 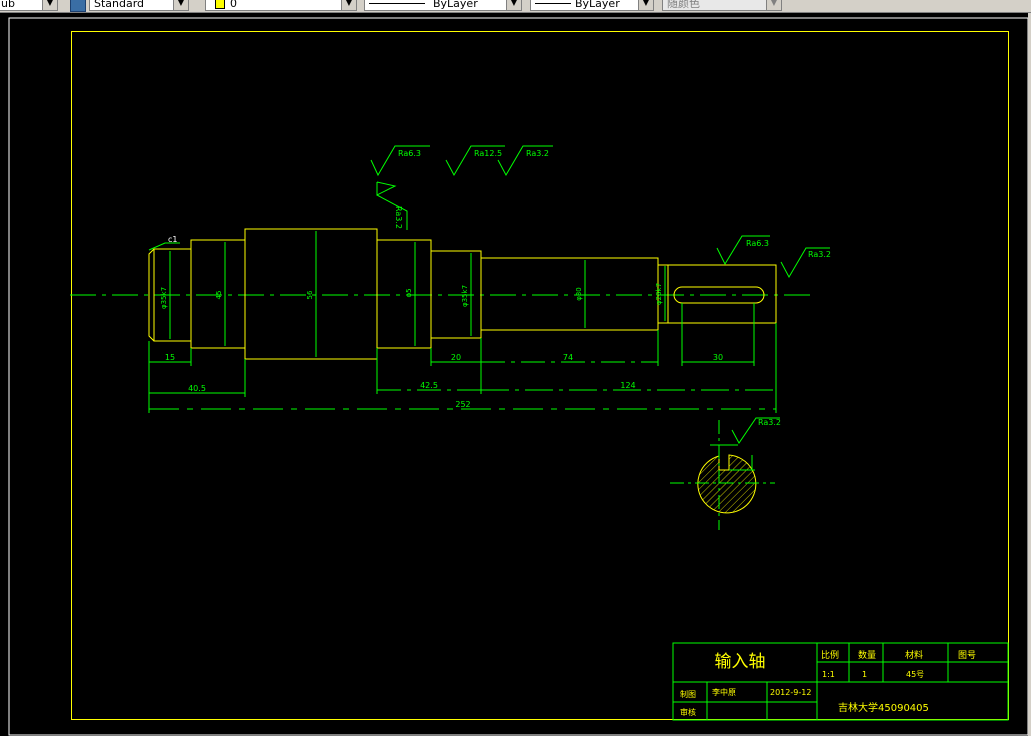 I want to click on layer-color-icon, so click(x=220, y=4).